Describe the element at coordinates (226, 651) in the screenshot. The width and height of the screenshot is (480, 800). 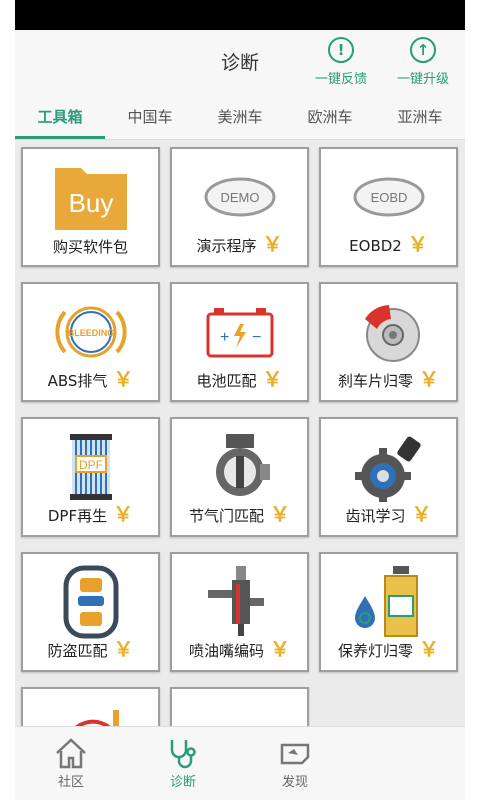
I see `tool-label: 喷油嘴编码` at that location.